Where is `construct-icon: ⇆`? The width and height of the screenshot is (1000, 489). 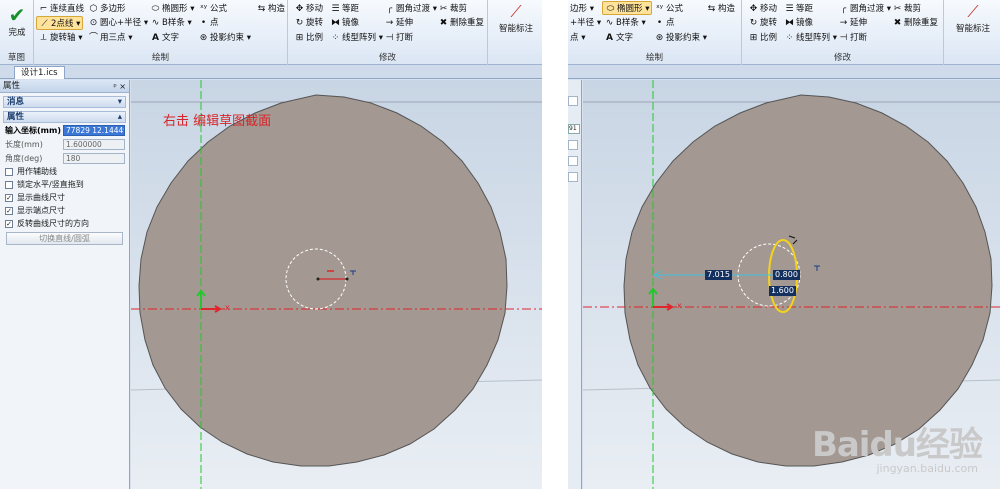 construct-icon: ⇆ is located at coordinates (261, 9).